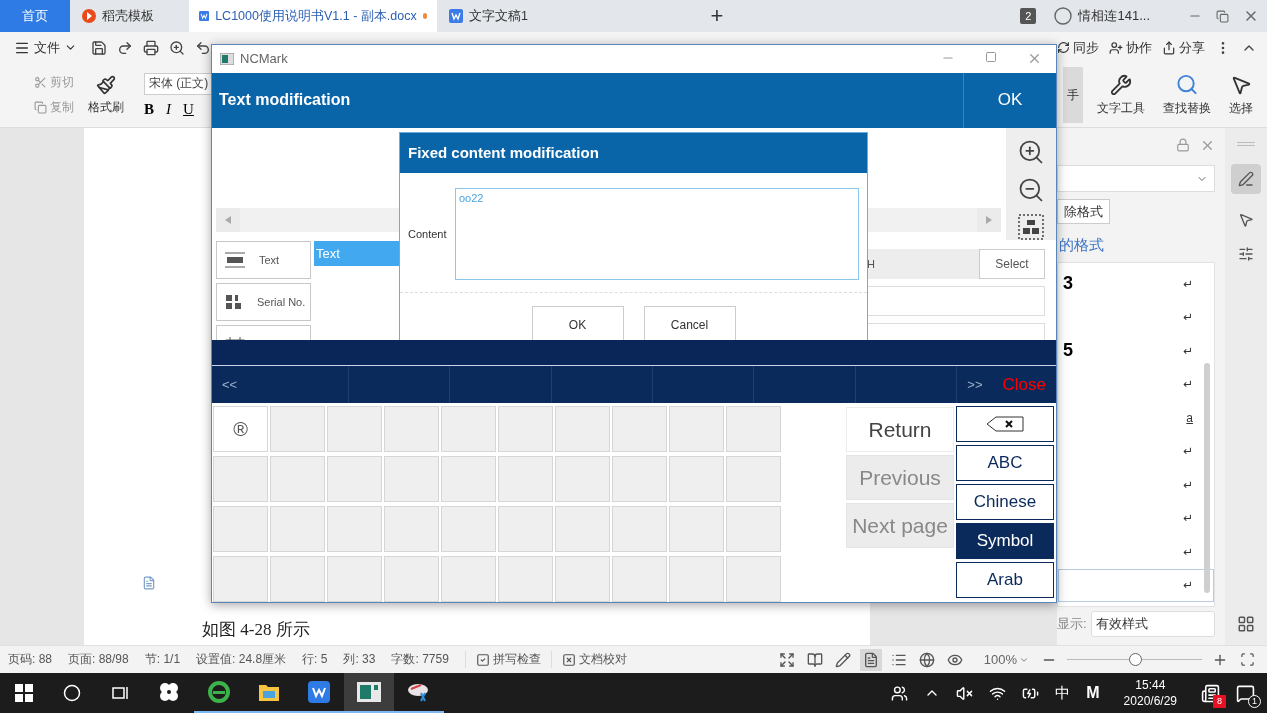  What do you see at coordinates (1222, 16) in the screenshot?
I see `restore-icon` at bounding box center [1222, 16].